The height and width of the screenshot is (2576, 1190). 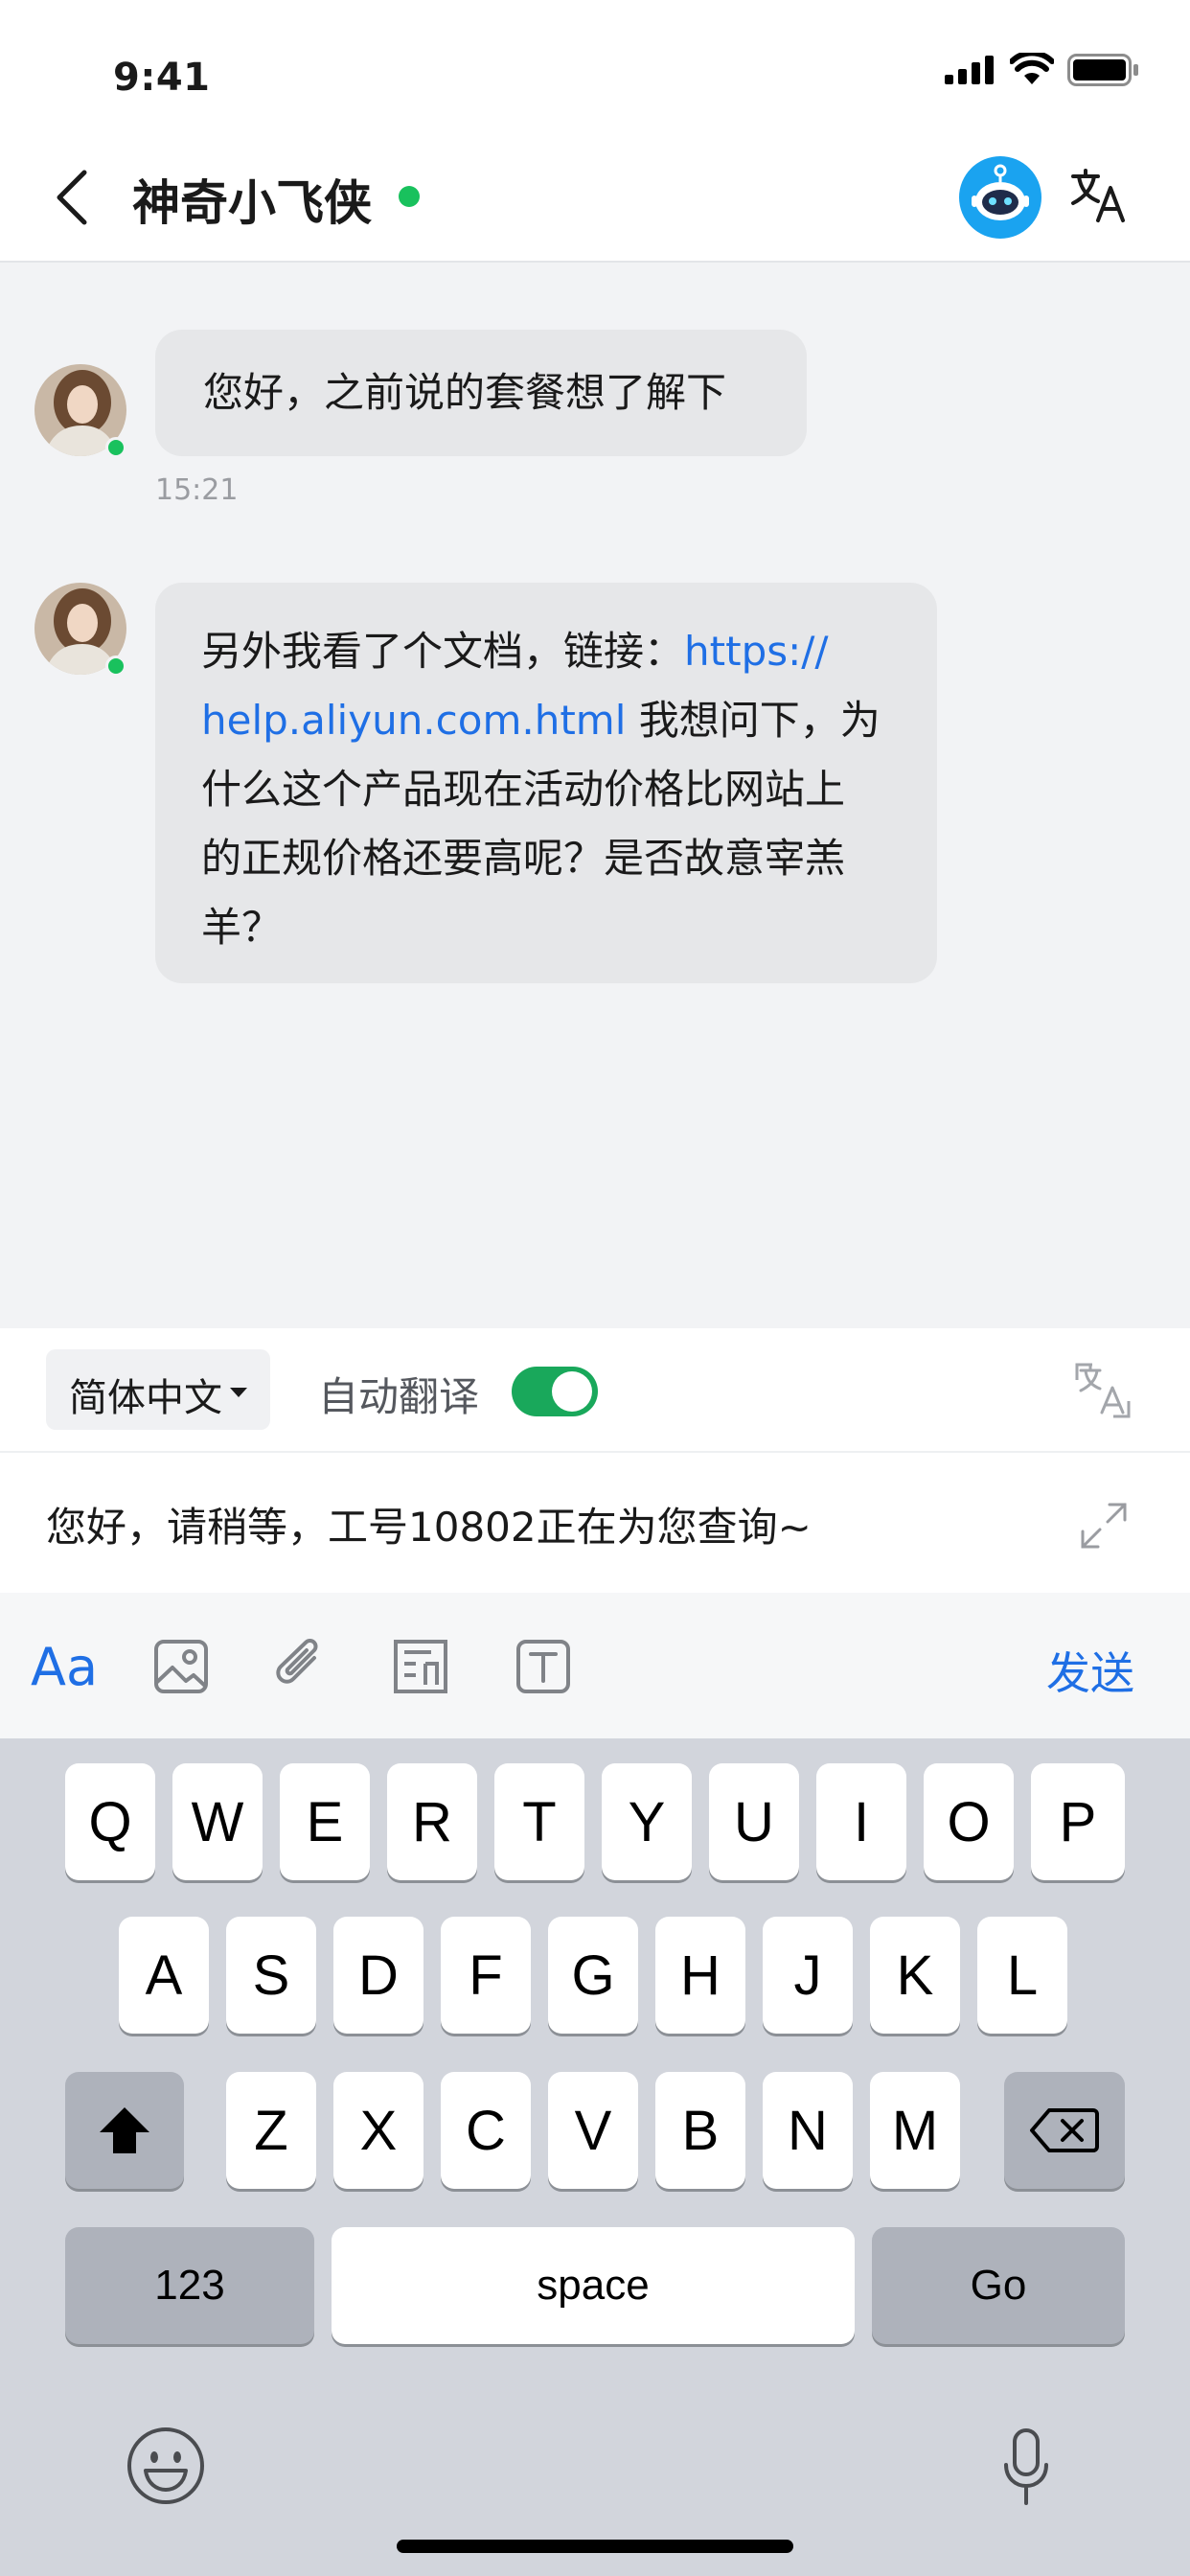 What do you see at coordinates (486, 2130) in the screenshot?
I see `key-c: C` at bounding box center [486, 2130].